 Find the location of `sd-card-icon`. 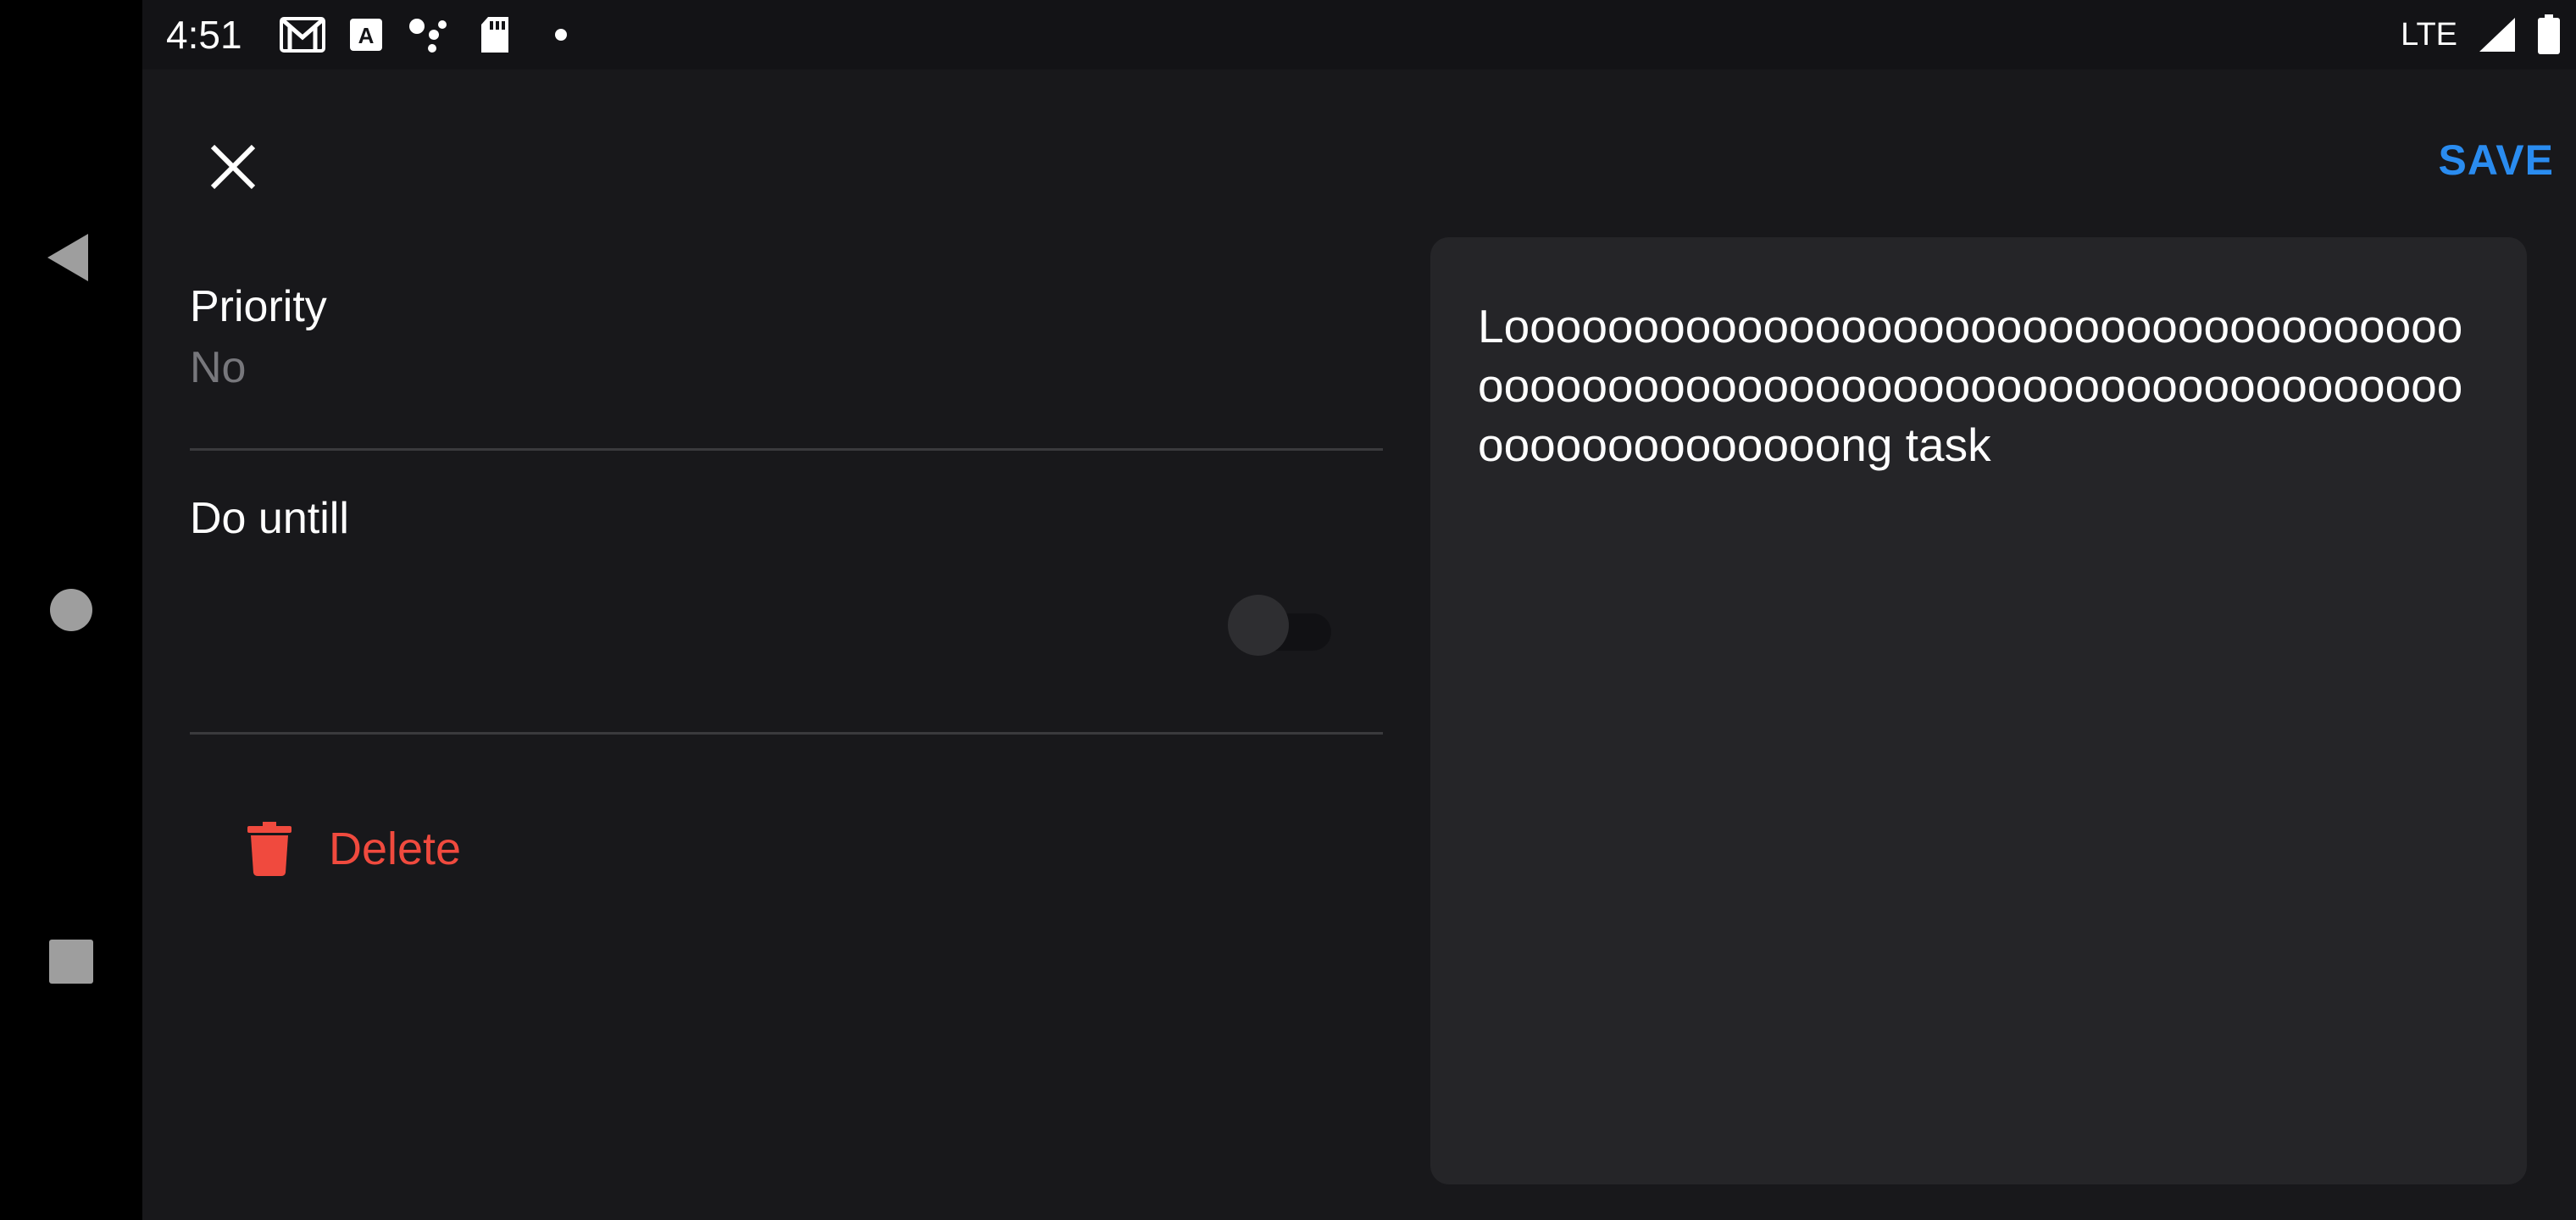

sd-card-icon is located at coordinates (495, 34).